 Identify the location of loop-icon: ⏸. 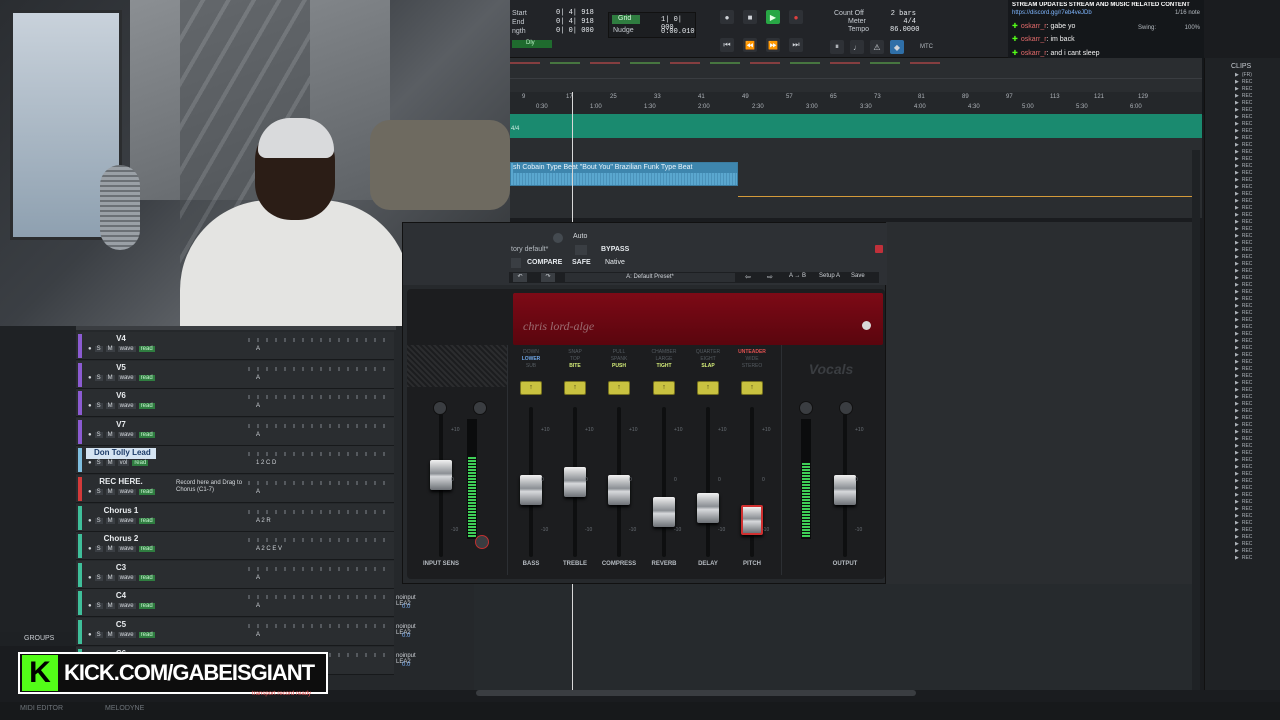
(837, 47).